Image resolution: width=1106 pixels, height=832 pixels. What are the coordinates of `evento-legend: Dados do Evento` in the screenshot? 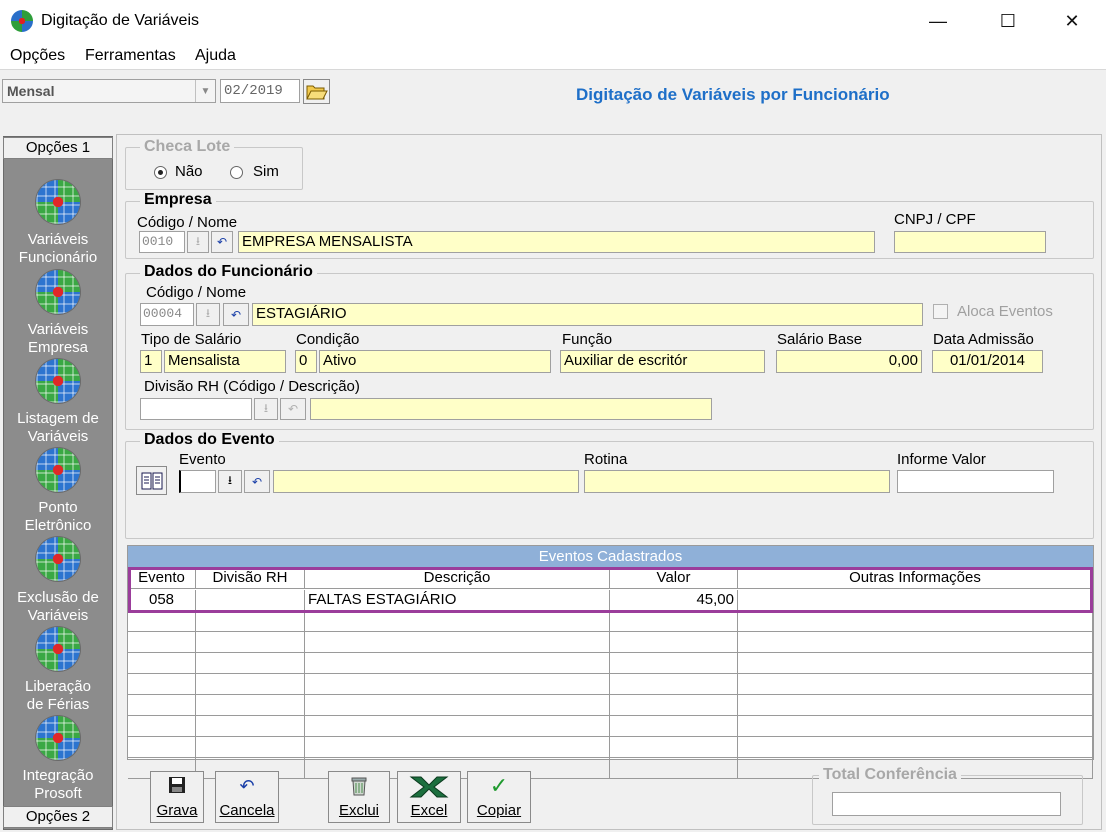 It's located at (209, 440).